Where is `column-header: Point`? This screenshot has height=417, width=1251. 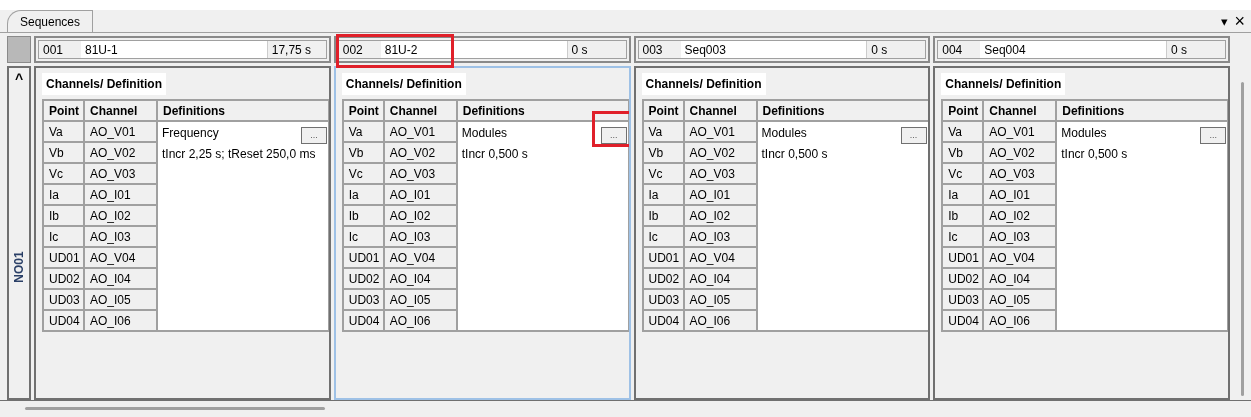 column-header: Point is located at coordinates (363, 110).